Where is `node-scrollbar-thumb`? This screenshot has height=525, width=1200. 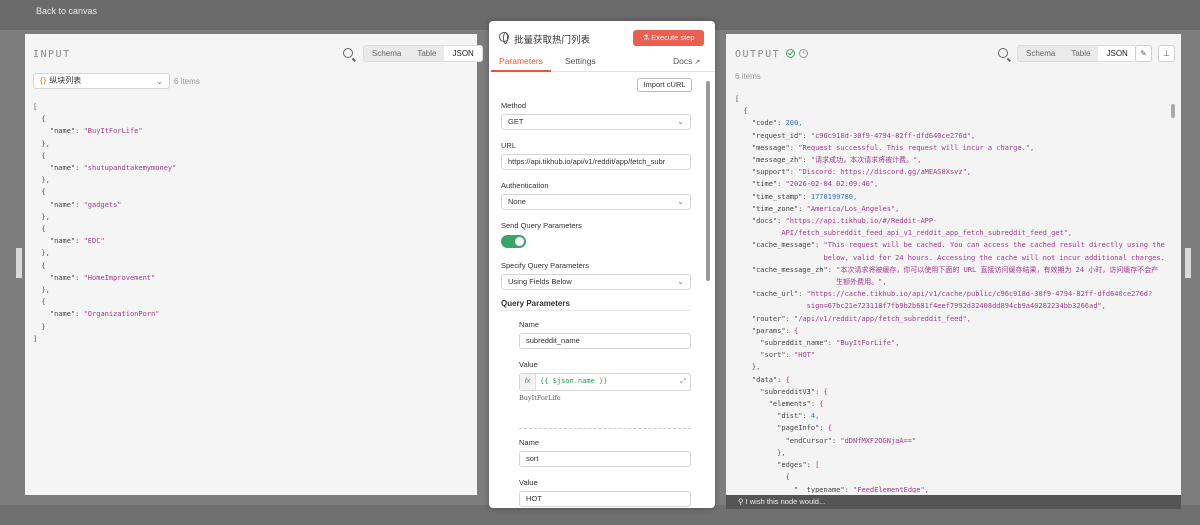
node-scrollbar-thumb is located at coordinates (708, 181).